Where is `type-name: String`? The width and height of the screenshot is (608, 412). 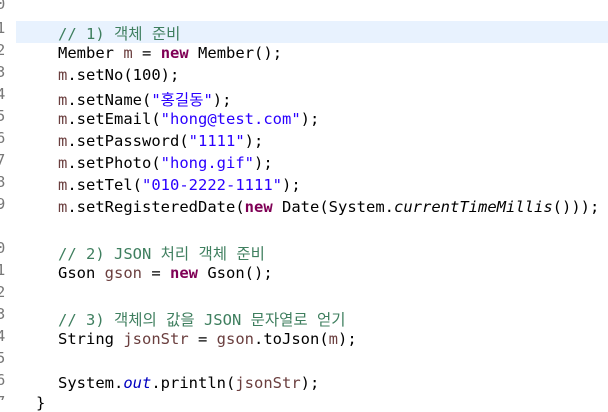 type-name: String is located at coordinates (86, 339).